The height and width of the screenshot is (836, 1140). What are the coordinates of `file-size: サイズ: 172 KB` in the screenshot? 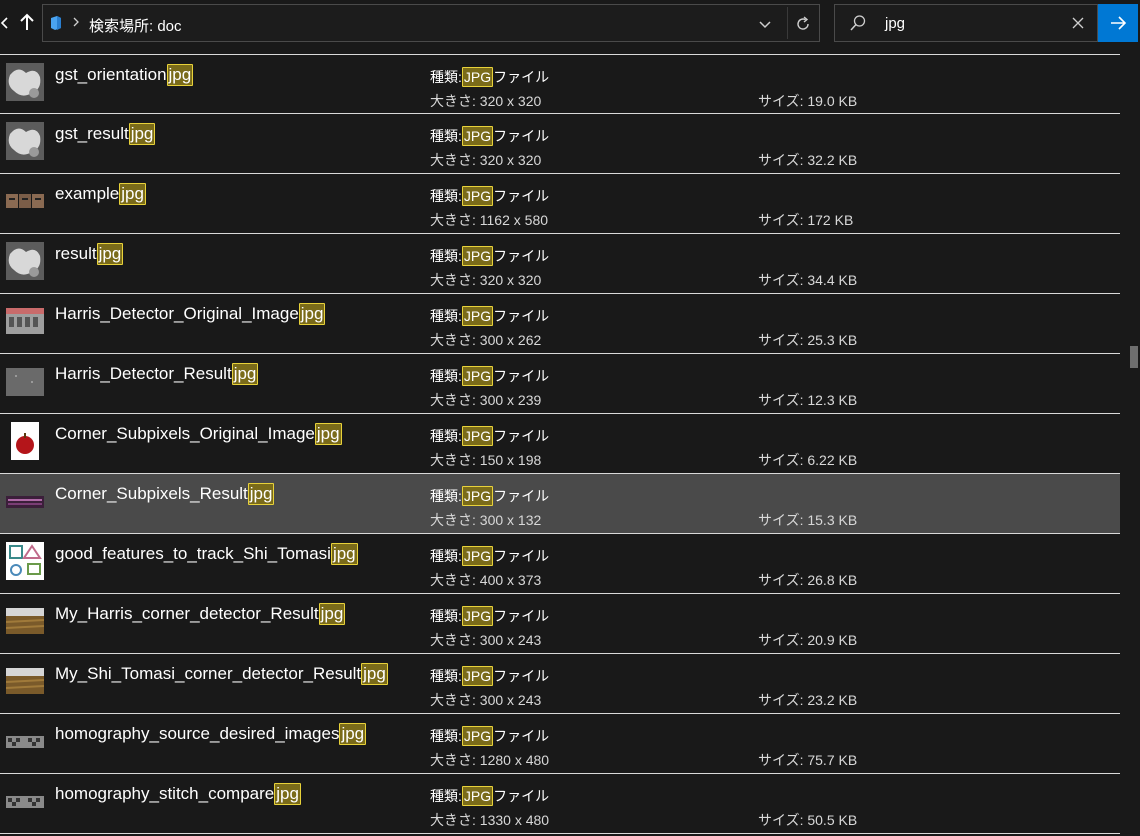 It's located at (806, 220).